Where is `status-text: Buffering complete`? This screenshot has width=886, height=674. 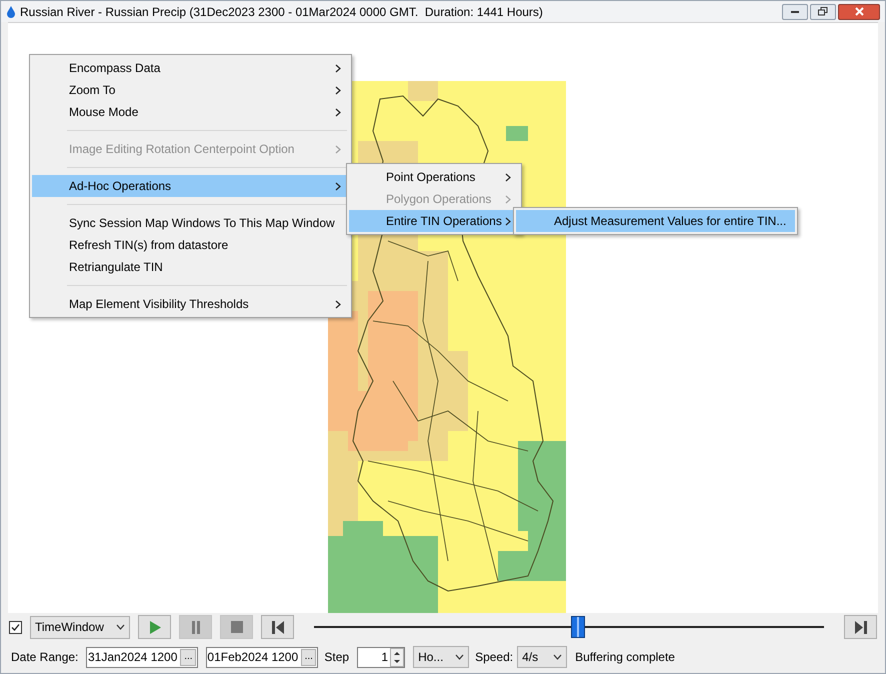 status-text: Buffering complete is located at coordinates (625, 657).